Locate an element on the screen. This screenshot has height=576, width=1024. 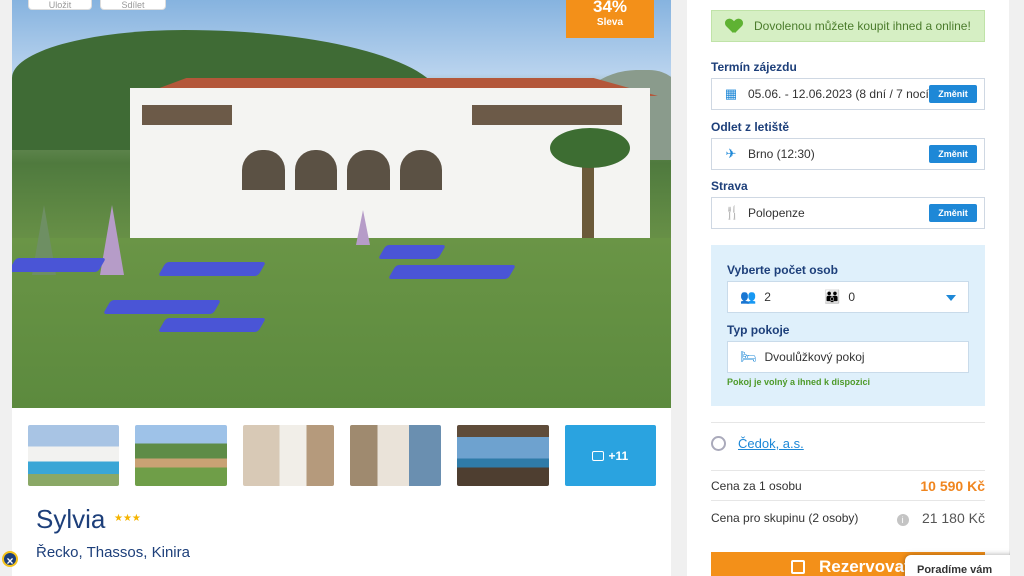
adults-icon: 👥 is located at coordinates (748, 296).